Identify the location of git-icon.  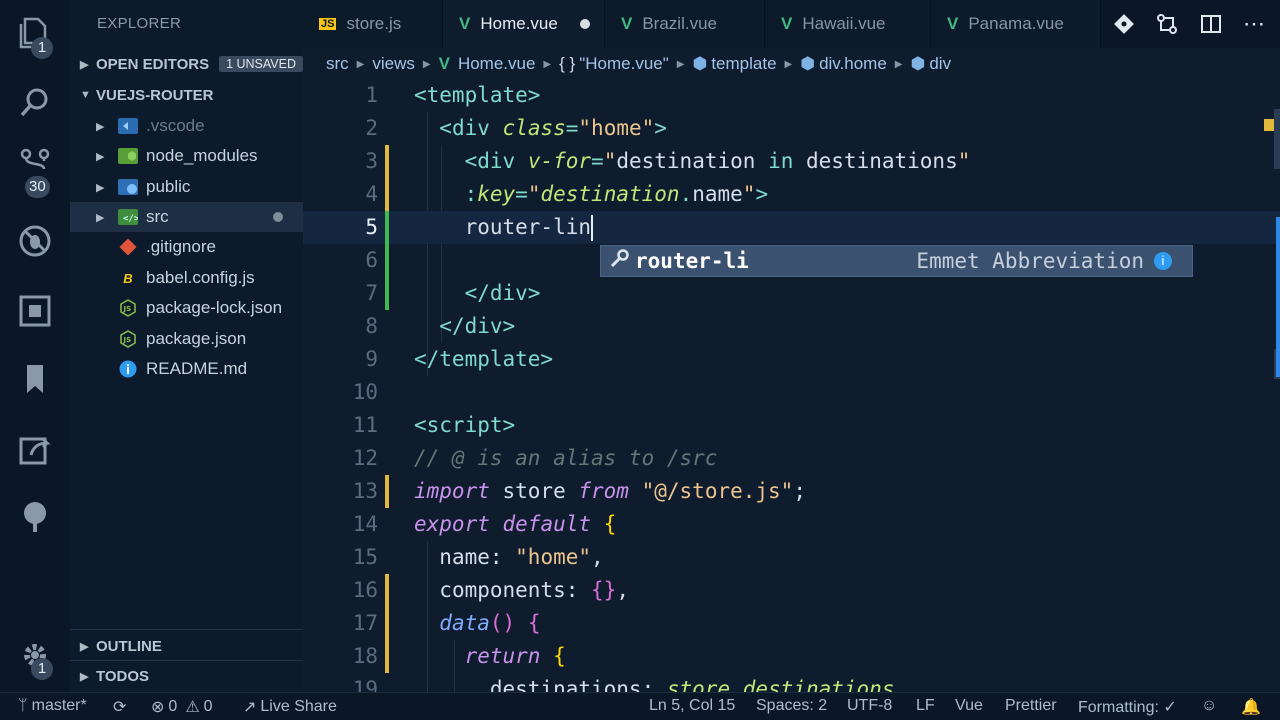
(128, 247).